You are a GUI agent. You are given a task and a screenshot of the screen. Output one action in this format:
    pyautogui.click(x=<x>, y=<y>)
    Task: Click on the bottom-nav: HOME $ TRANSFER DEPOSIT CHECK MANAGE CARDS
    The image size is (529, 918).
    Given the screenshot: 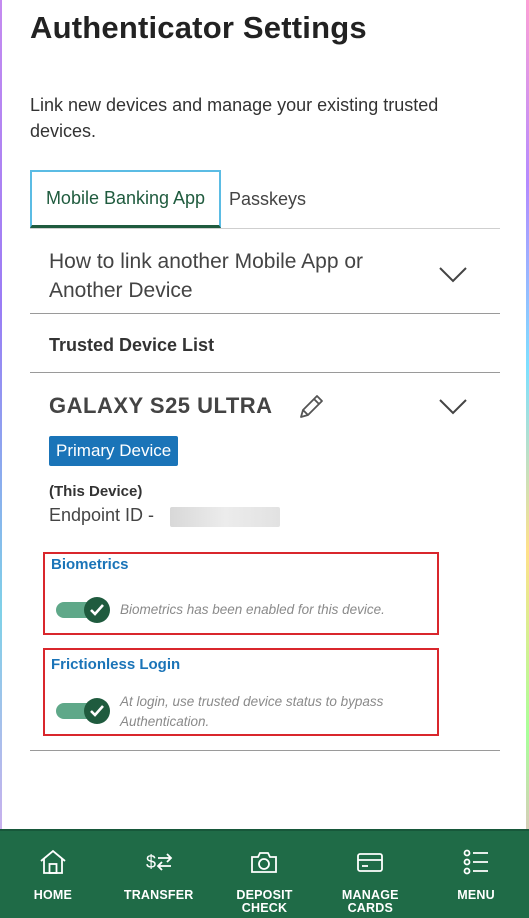 What is the action you would take?
    pyautogui.click(x=264, y=873)
    